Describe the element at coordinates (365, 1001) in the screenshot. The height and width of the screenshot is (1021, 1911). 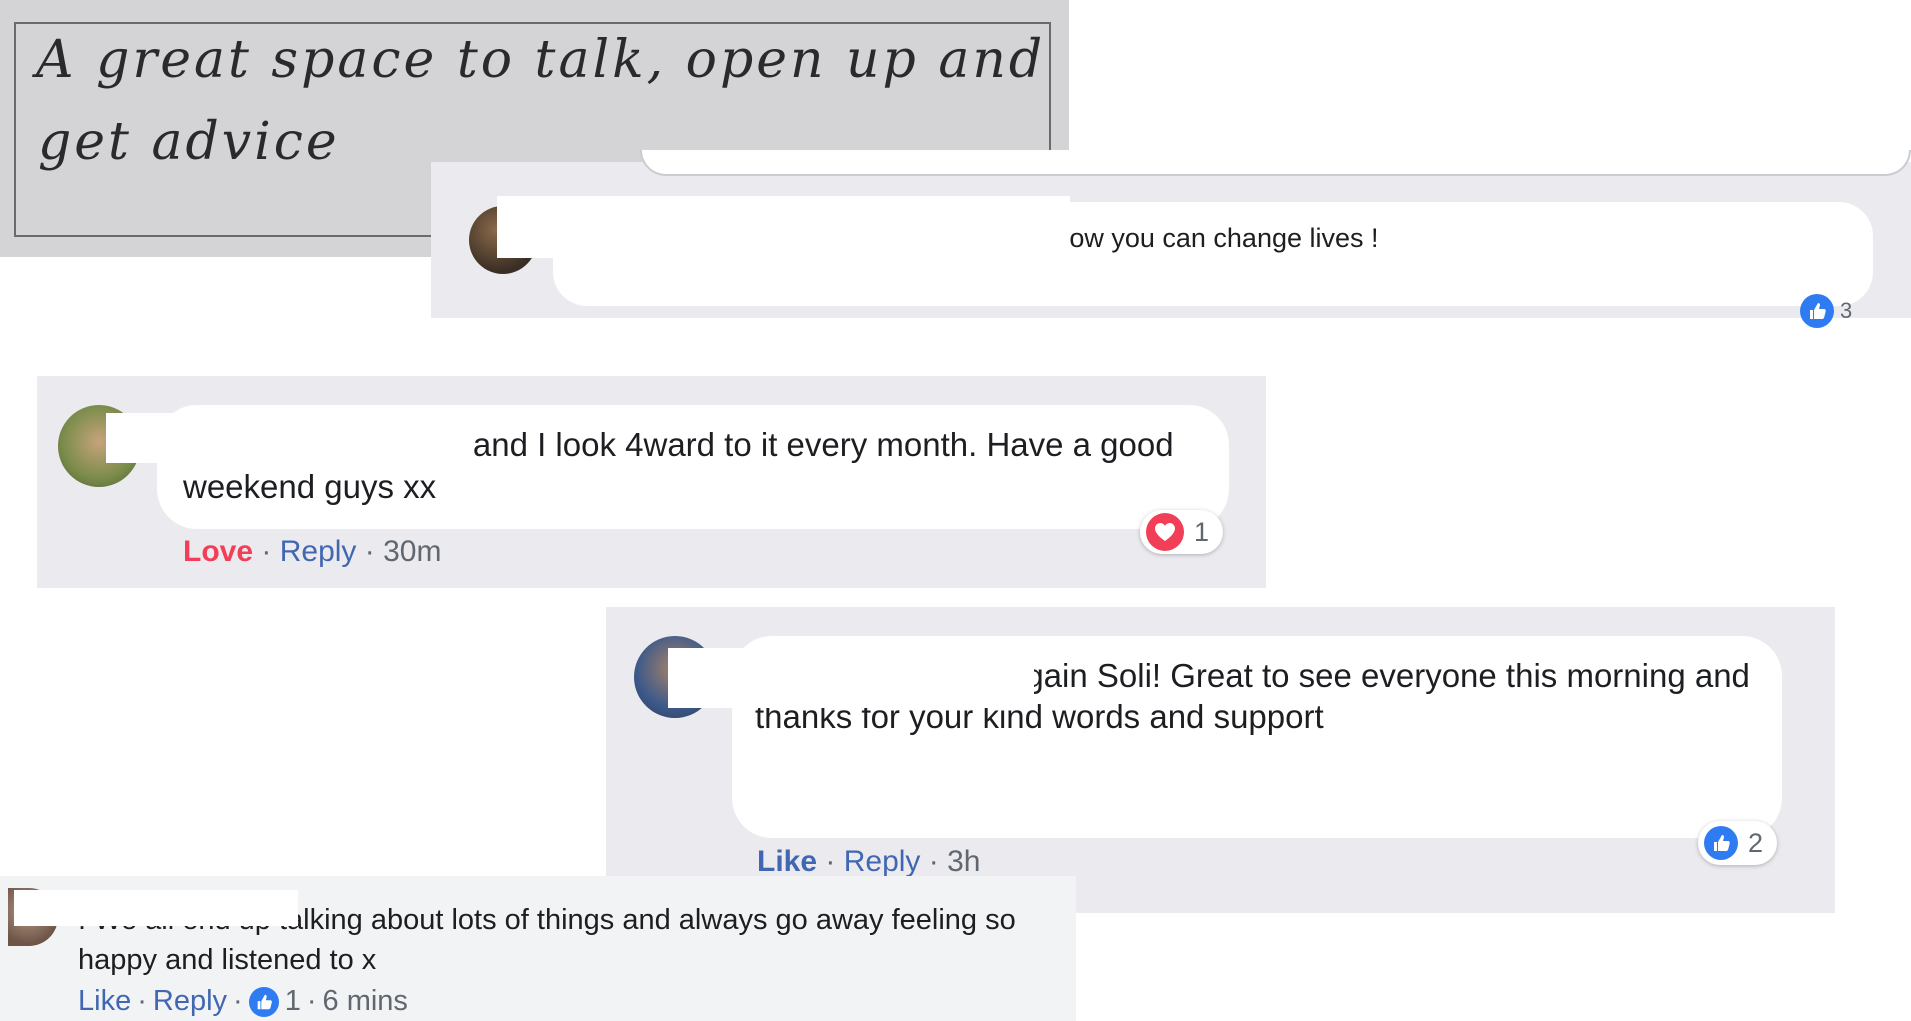
I see `timestamp: 6 mins` at that location.